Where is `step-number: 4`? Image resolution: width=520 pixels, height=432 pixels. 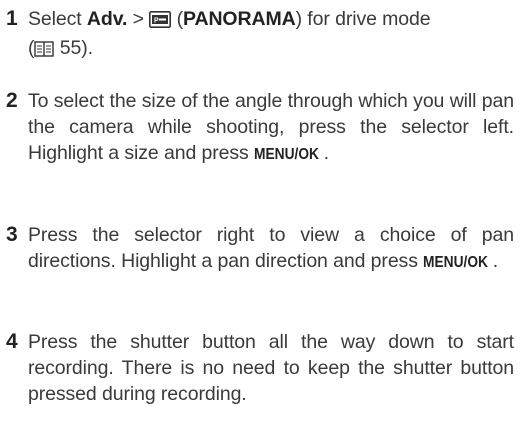 step-number: 4 is located at coordinates (12, 341).